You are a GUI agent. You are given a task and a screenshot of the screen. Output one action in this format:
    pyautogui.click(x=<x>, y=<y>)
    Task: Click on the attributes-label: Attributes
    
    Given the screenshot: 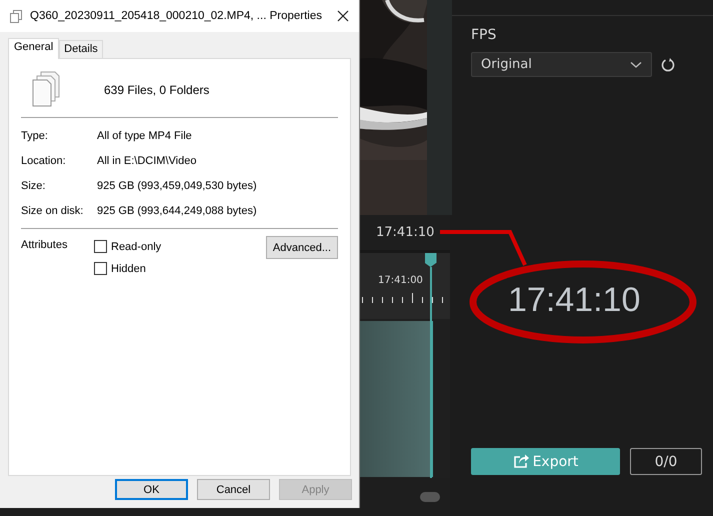 What is the action you would take?
    pyautogui.click(x=44, y=245)
    